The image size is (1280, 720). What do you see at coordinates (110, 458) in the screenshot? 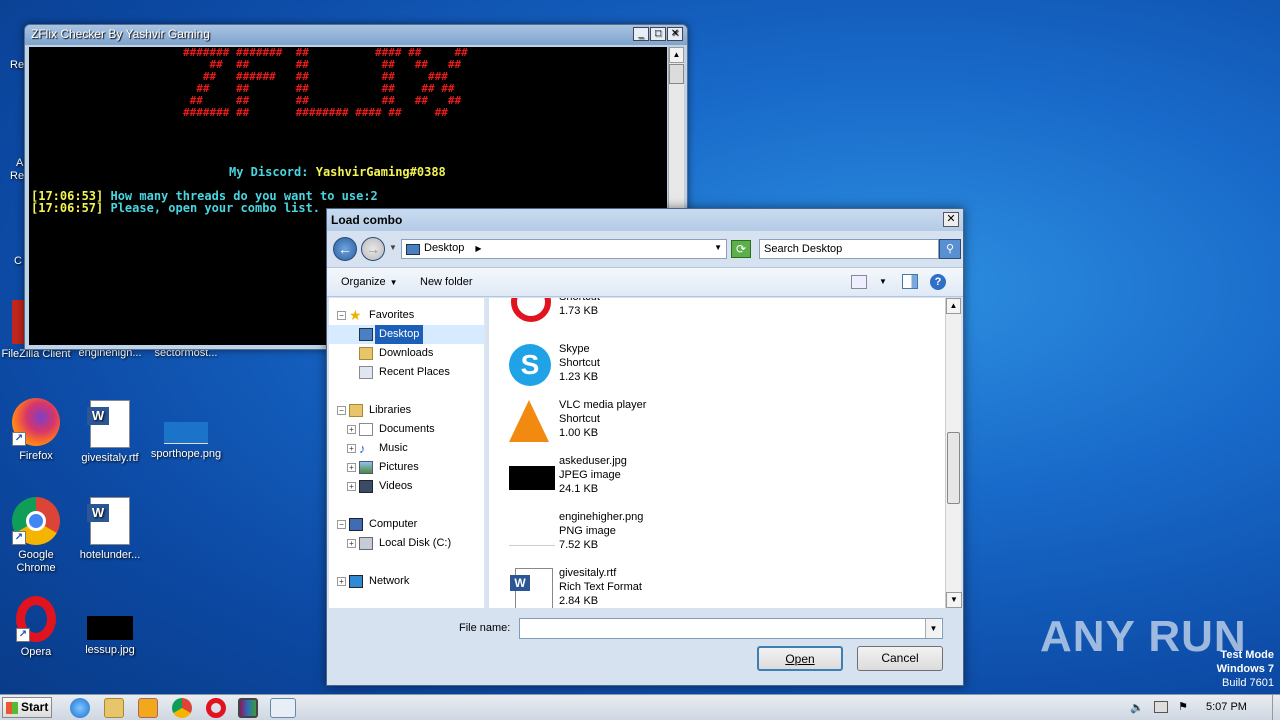
I see `desktop-icon-label: givesitaly.rtf` at bounding box center [110, 458].